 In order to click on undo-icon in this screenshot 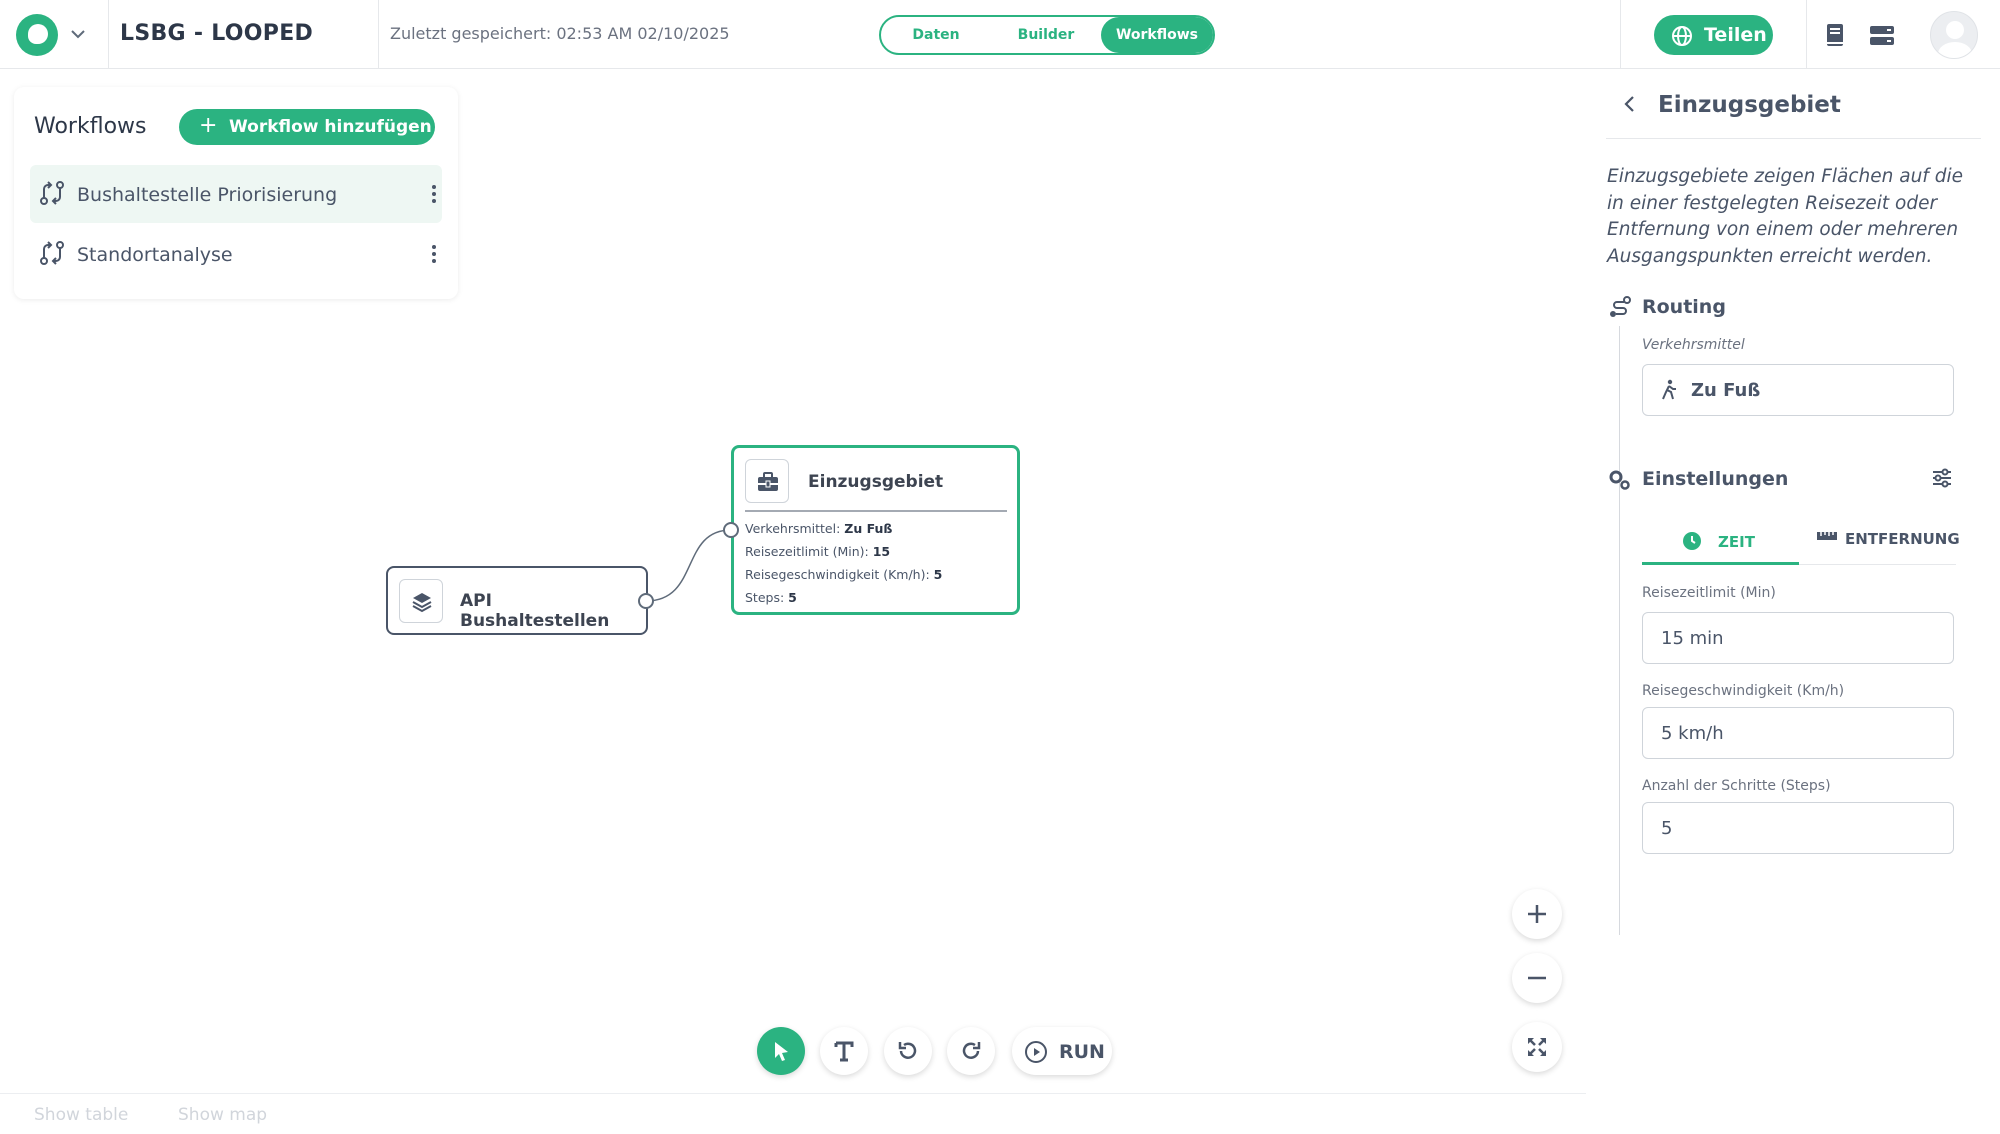, I will do `click(907, 1050)`.